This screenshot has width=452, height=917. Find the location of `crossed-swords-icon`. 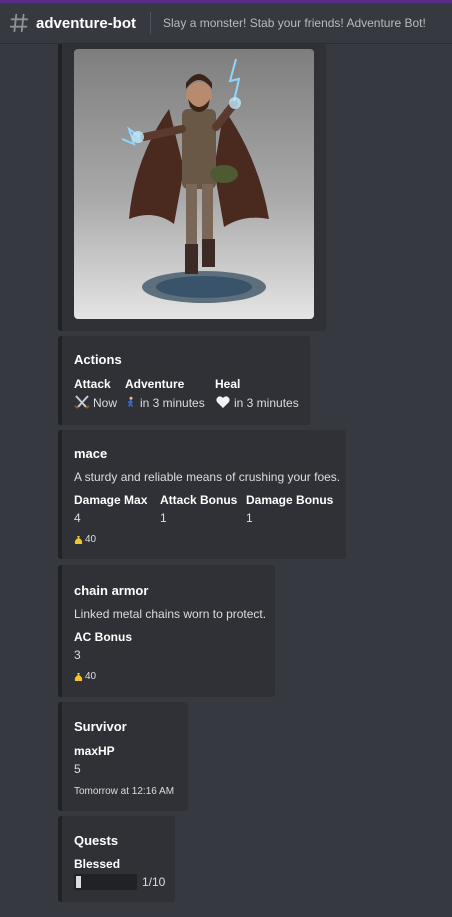

crossed-swords-icon is located at coordinates (82, 402).